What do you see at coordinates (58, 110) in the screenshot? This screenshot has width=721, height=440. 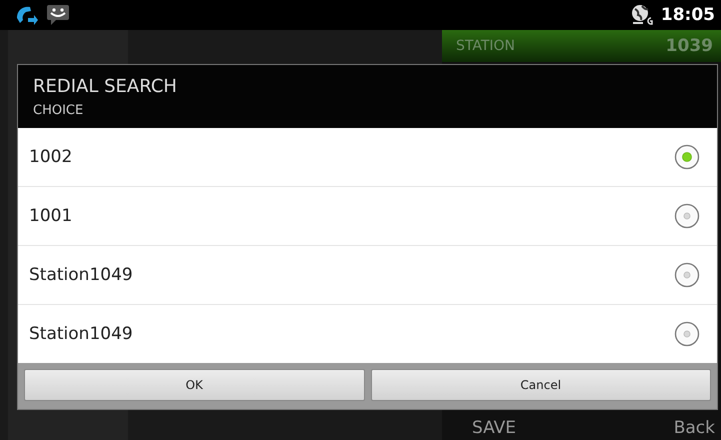 I see `dialog-subtitle: CHOICE` at bounding box center [58, 110].